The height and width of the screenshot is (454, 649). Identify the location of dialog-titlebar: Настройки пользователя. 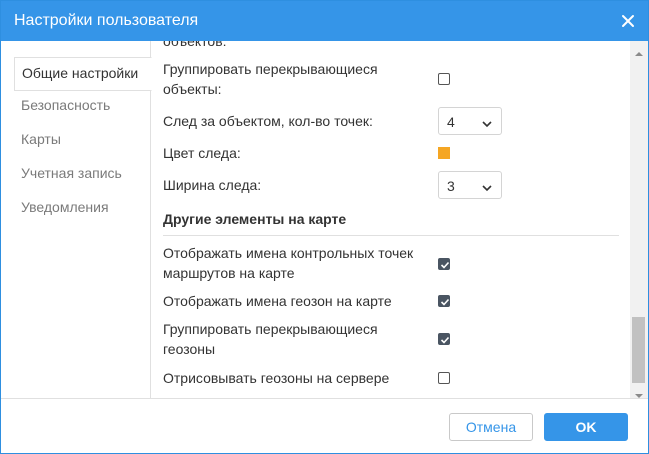
(324, 21).